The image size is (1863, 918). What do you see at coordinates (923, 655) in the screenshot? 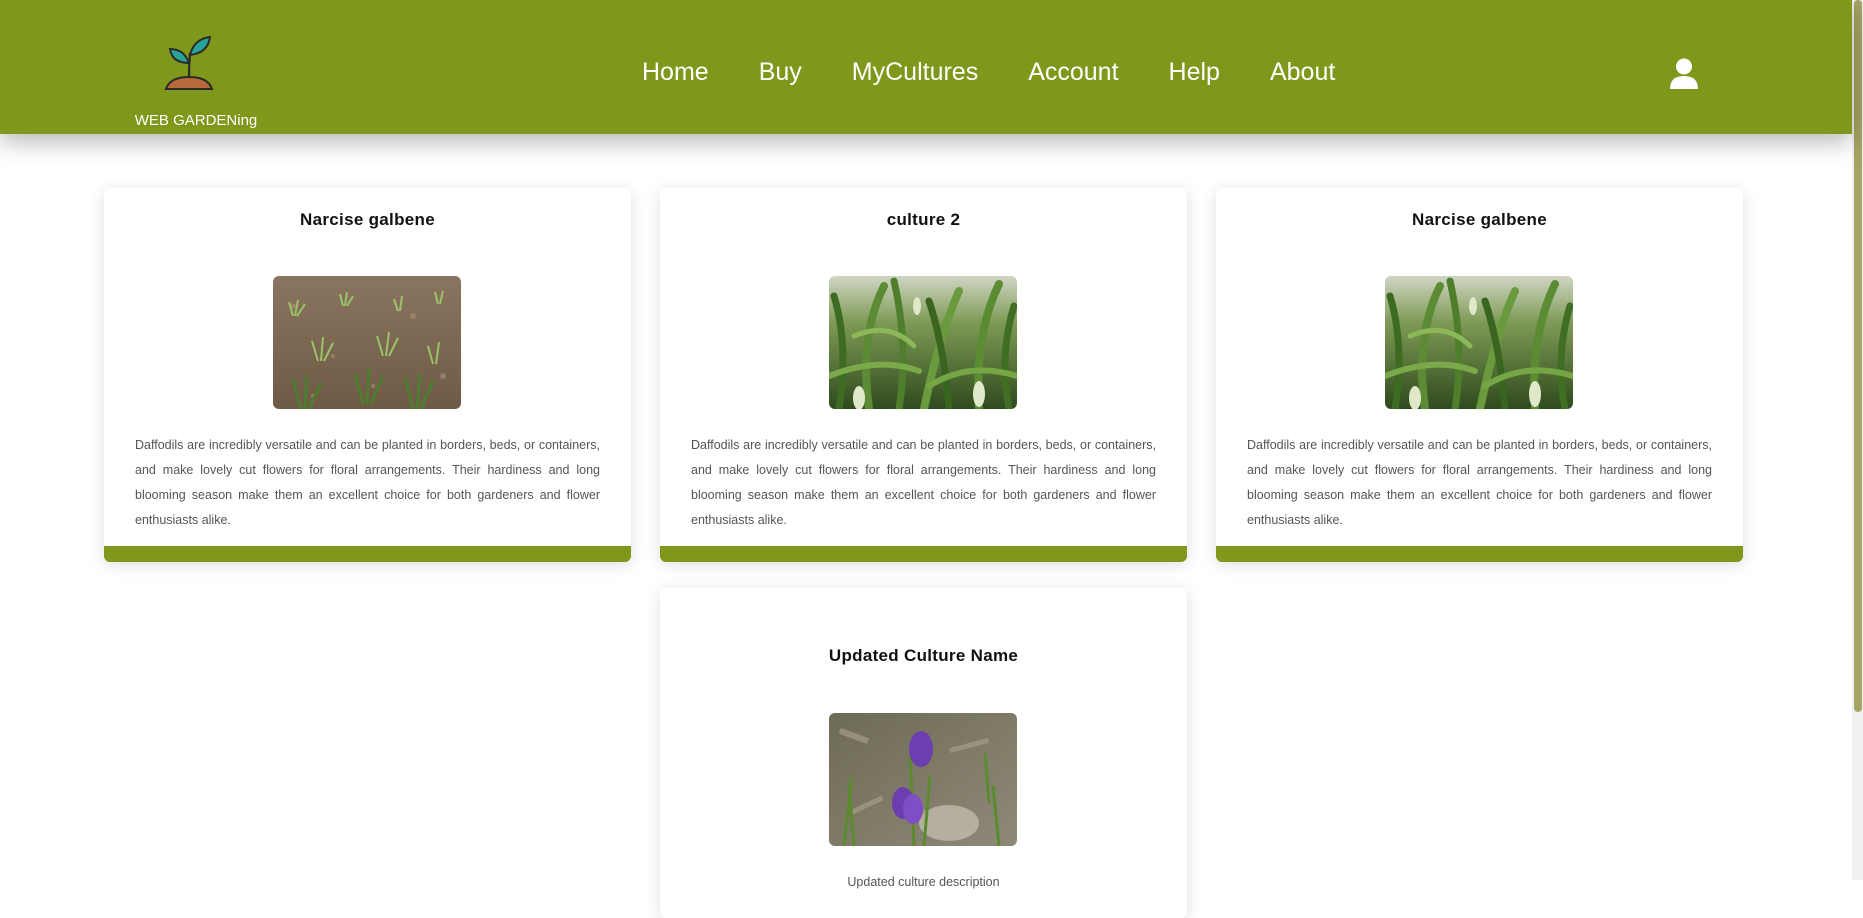
I see `card-title: Updated Culture Name` at bounding box center [923, 655].